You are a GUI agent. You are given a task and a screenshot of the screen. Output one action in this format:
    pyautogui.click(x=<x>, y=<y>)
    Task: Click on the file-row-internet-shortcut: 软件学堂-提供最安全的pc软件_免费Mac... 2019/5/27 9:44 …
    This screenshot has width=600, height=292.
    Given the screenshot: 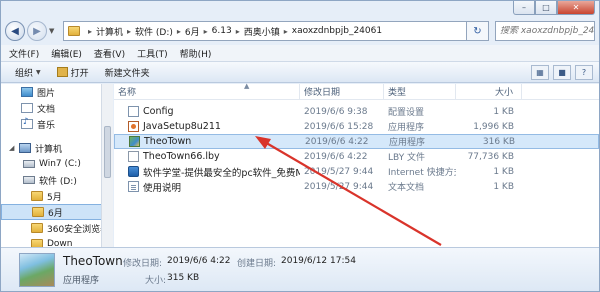 What is the action you would take?
    pyautogui.click(x=356, y=171)
    